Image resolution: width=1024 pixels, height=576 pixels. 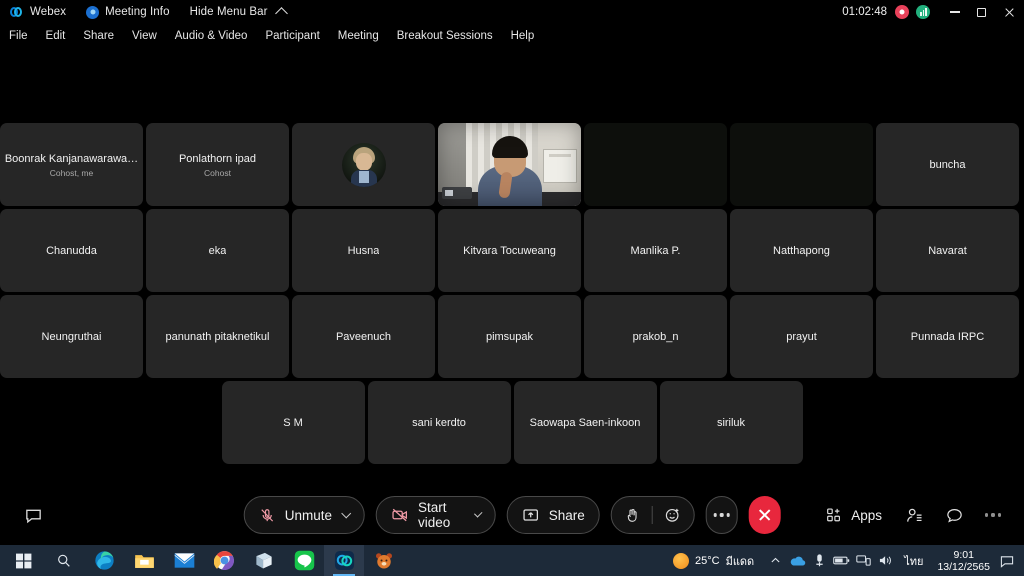 What do you see at coordinates (993, 515) in the screenshot?
I see `more-panels-button` at bounding box center [993, 515].